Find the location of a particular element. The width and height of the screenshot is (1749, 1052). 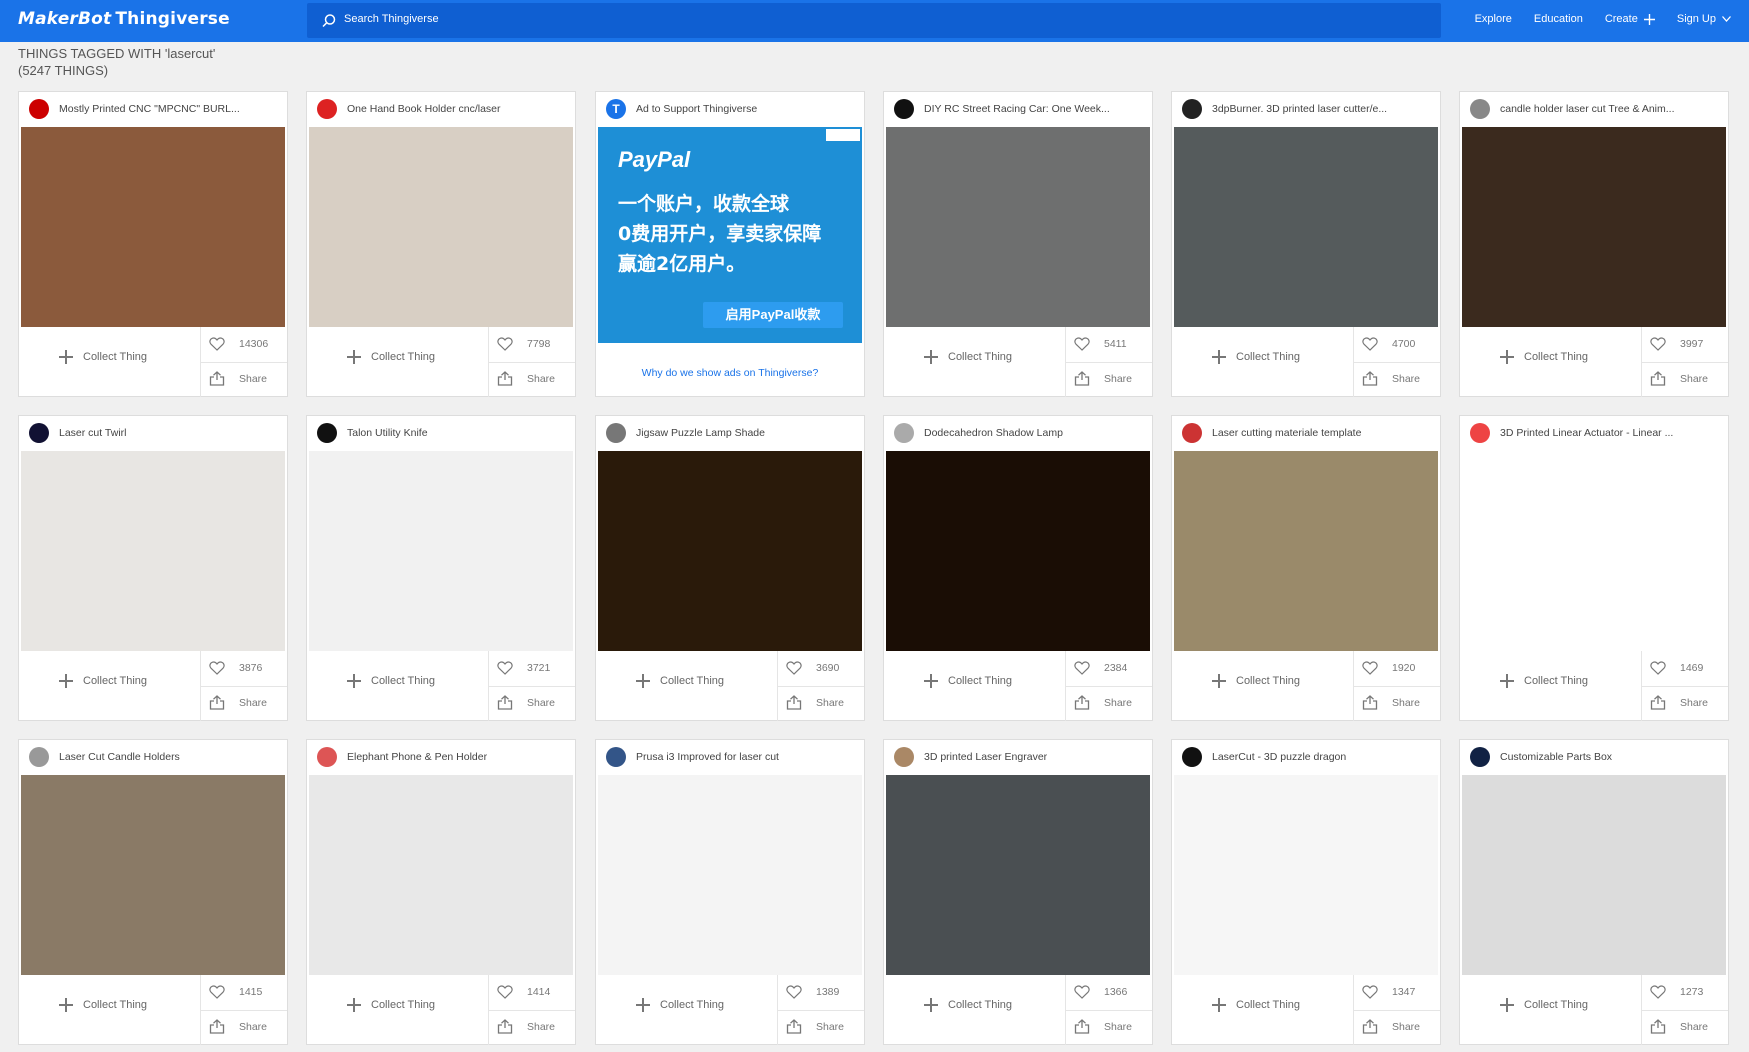

makerbot-thingiverse-logo: MakerBot Thingiverse is located at coordinates (124, 19).